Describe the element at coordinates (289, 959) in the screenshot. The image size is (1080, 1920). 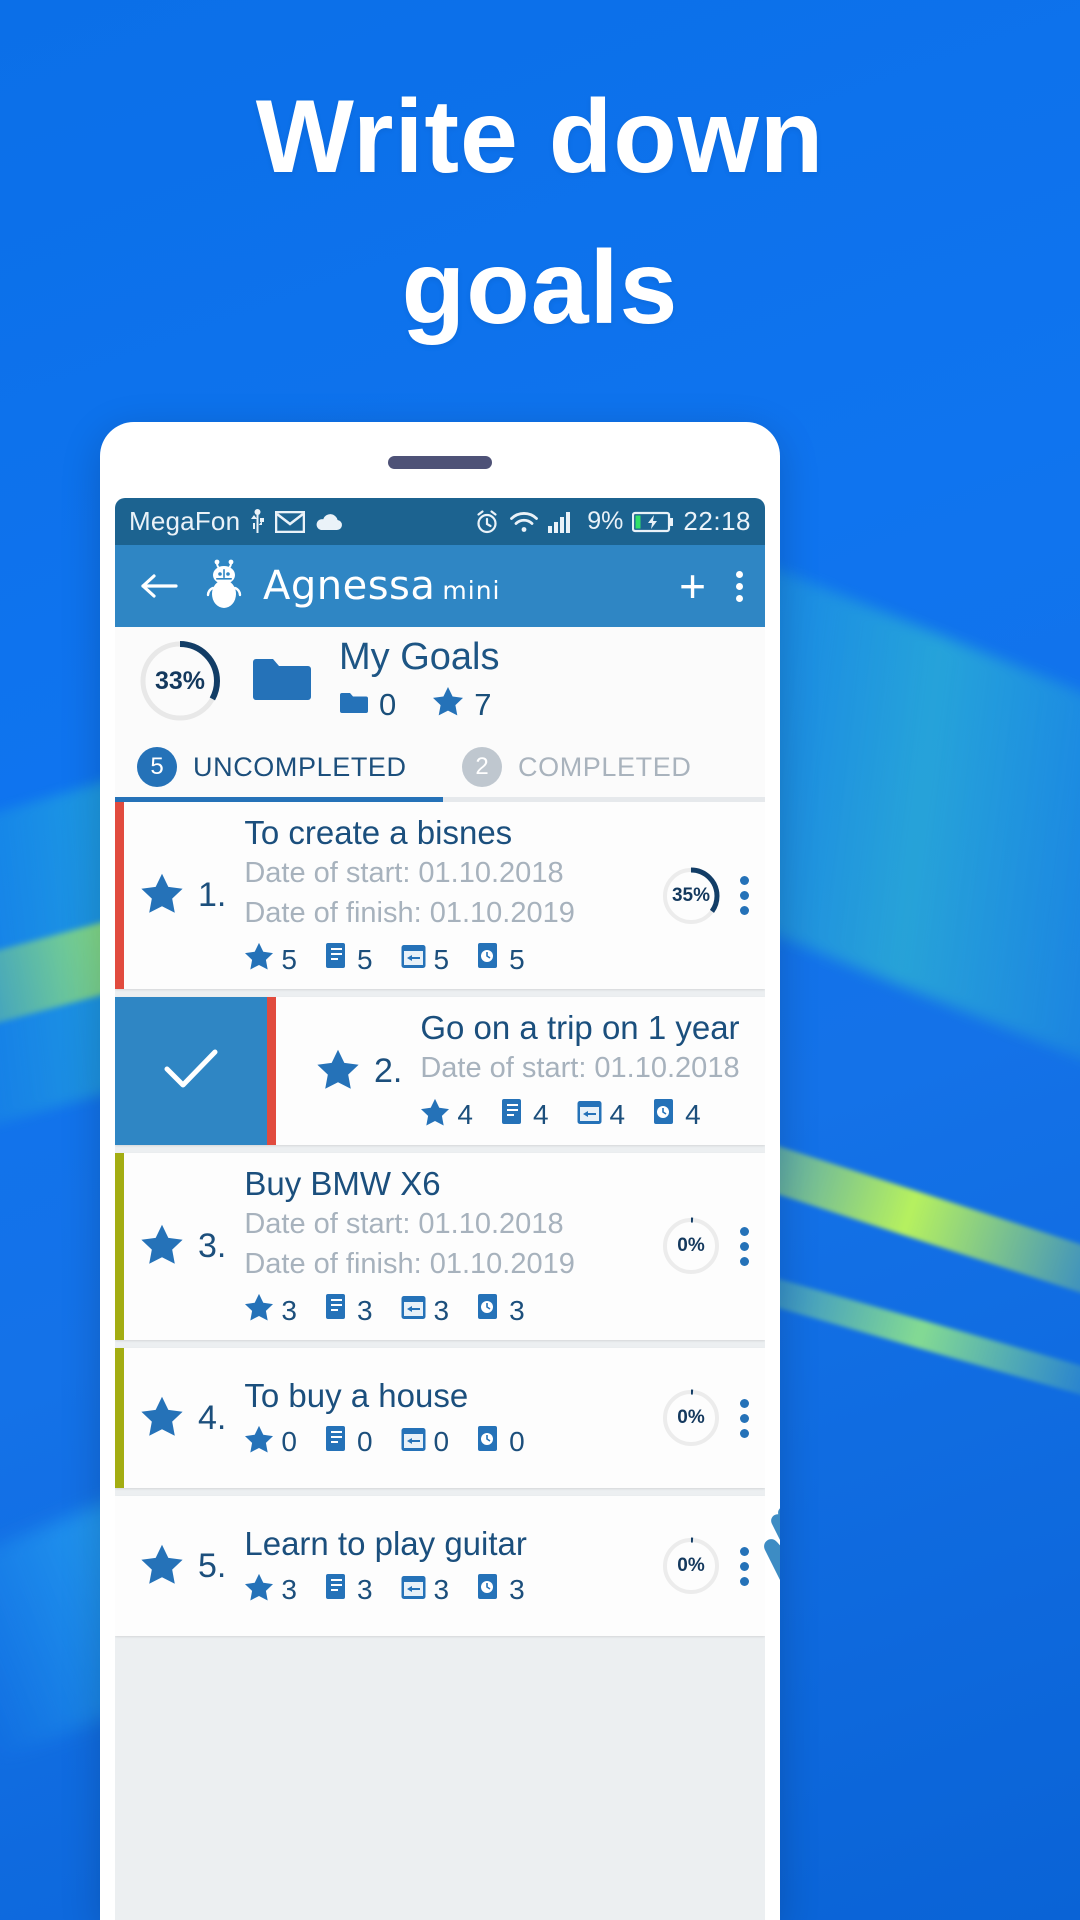
I see `star-count: 5` at that location.